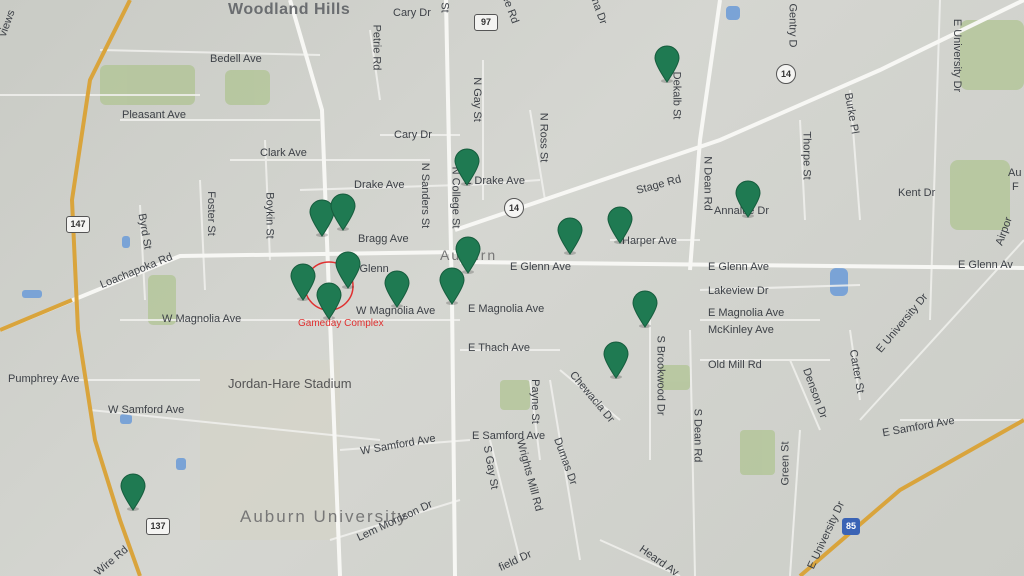 Image resolution: width=1024 pixels, height=576 pixels. Describe the element at coordinates (444, 7) in the screenshot. I see `street-label: St` at that location.